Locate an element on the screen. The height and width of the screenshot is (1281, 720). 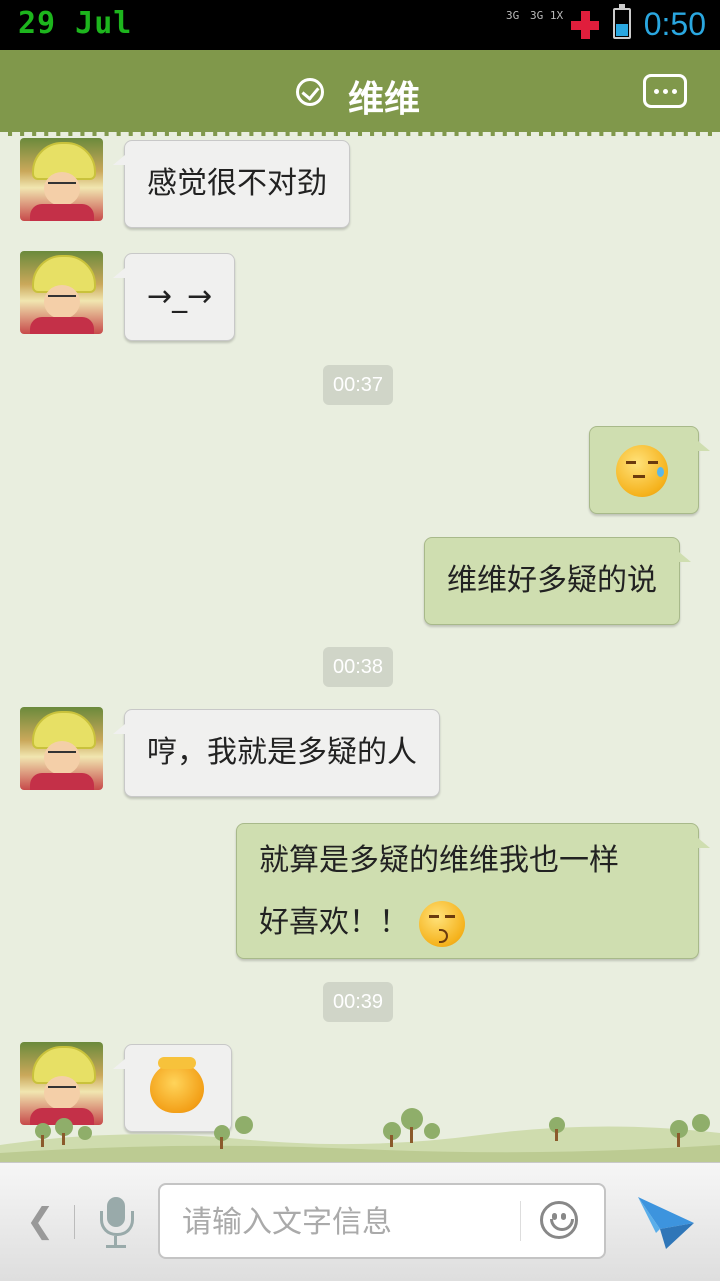
timestamp: 00:39 is located at coordinates (358, 1002).